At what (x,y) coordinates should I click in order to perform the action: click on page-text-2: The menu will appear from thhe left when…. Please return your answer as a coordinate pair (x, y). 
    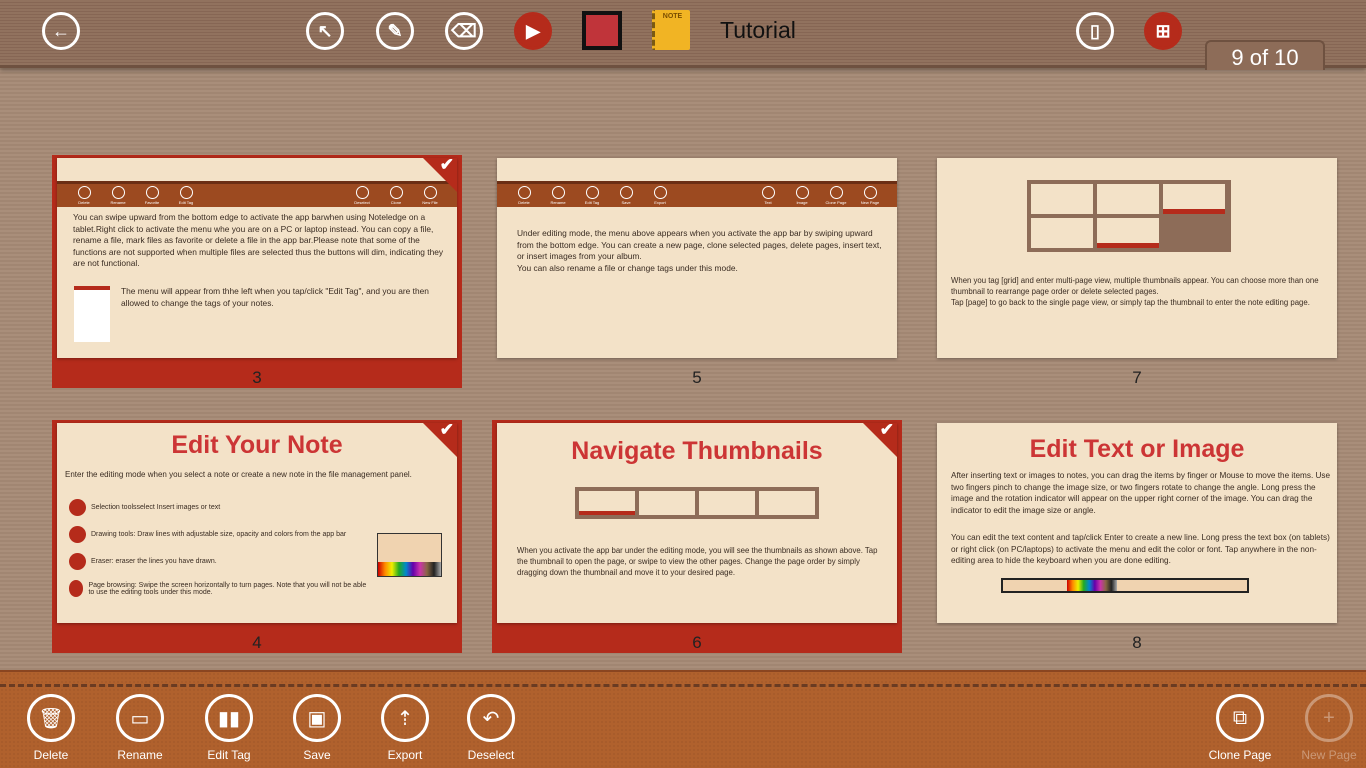
    Looking at the image, I should click on (275, 297).